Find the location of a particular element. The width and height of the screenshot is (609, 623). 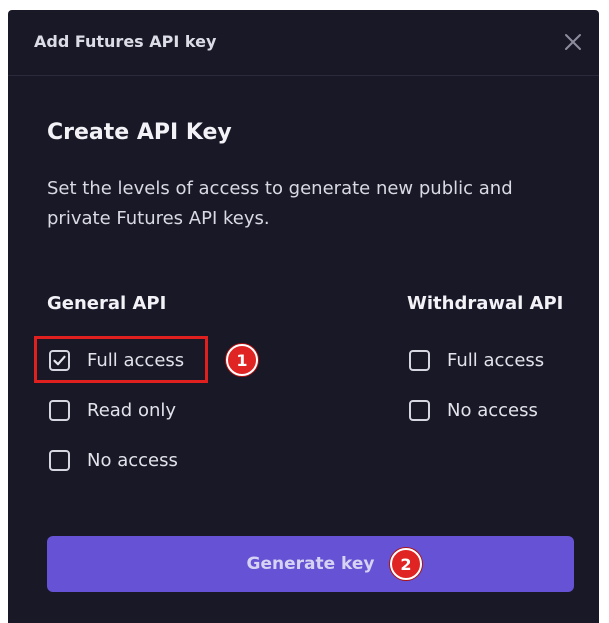

option-label: Read only is located at coordinates (132, 410).